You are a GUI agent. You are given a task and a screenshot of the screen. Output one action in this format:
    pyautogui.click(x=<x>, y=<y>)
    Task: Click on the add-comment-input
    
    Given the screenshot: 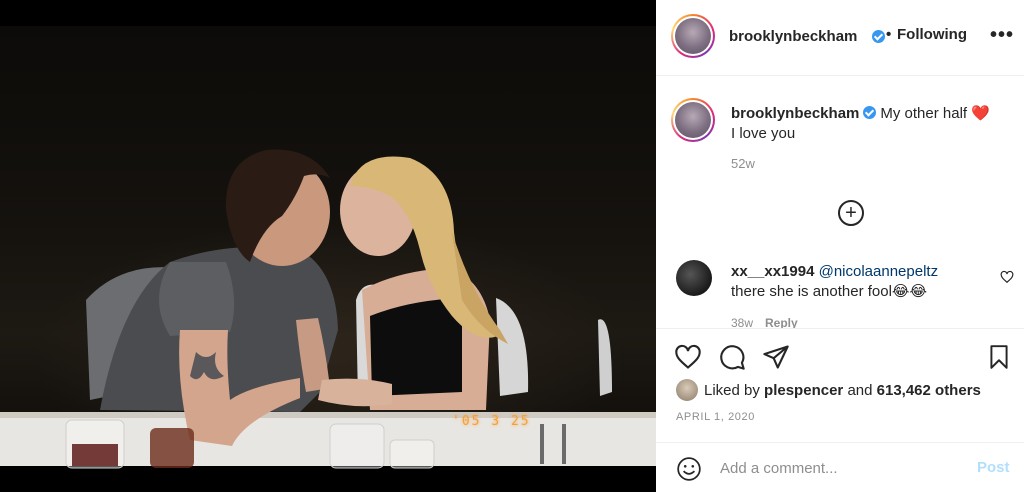 What is the action you would take?
    pyautogui.click(x=840, y=468)
    